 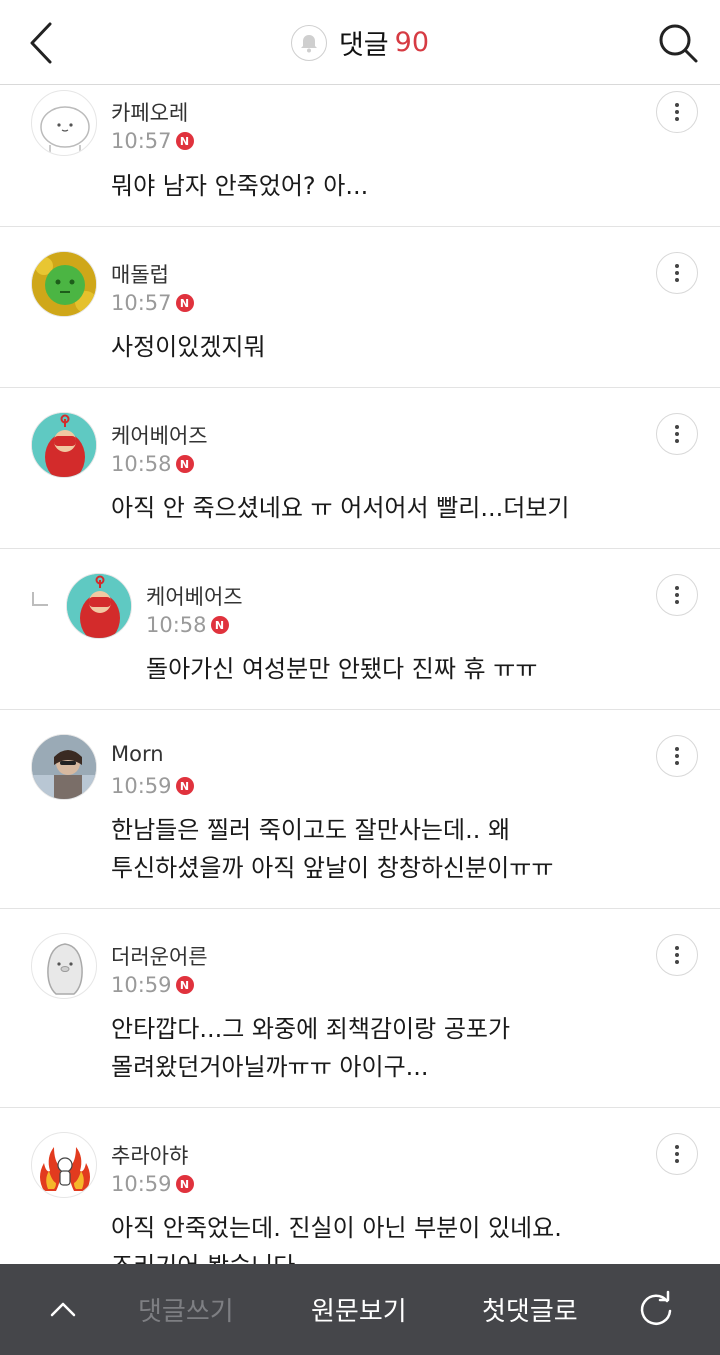 I want to click on scroll-top-button, so click(x=63, y=1309).